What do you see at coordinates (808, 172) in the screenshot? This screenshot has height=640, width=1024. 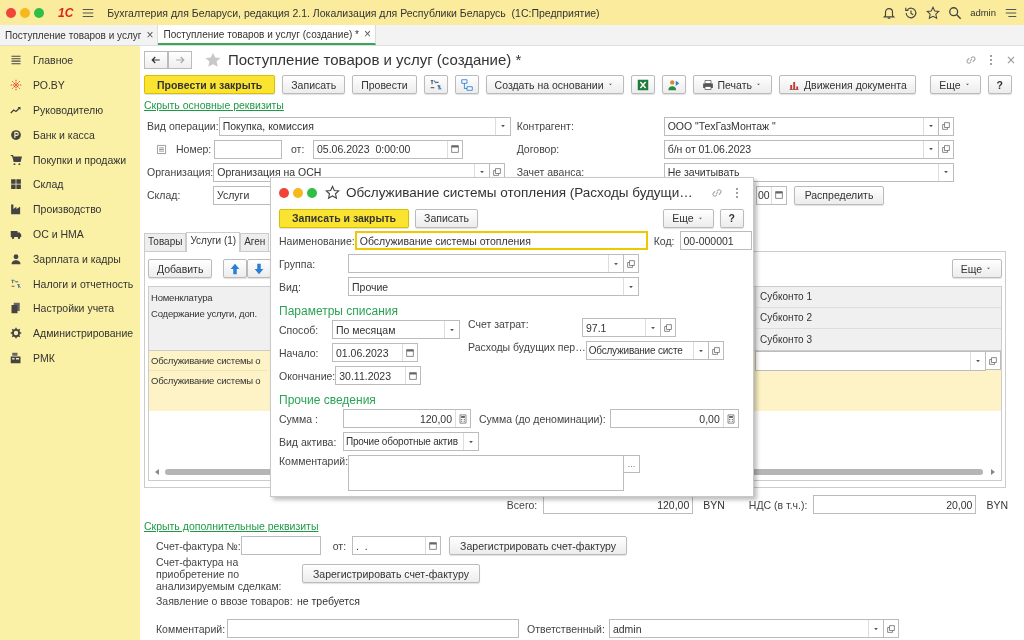 I see `advance-offset-field: Не зачитывать` at bounding box center [808, 172].